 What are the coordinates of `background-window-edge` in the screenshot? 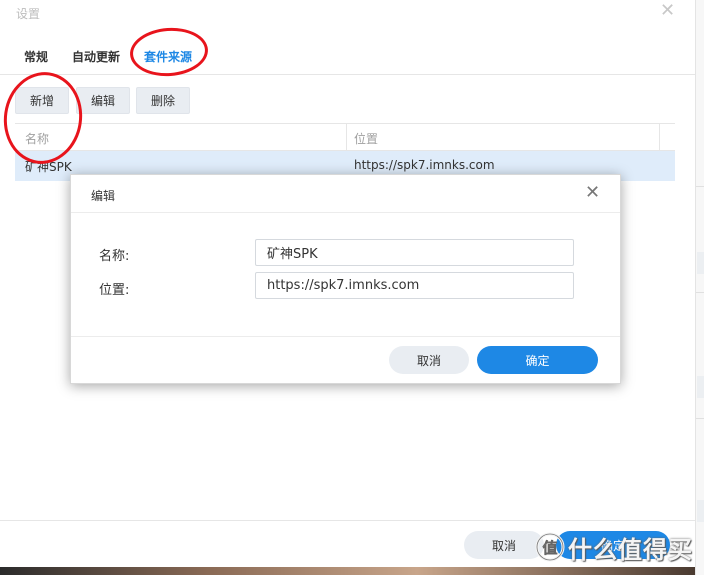 It's located at (699, 287).